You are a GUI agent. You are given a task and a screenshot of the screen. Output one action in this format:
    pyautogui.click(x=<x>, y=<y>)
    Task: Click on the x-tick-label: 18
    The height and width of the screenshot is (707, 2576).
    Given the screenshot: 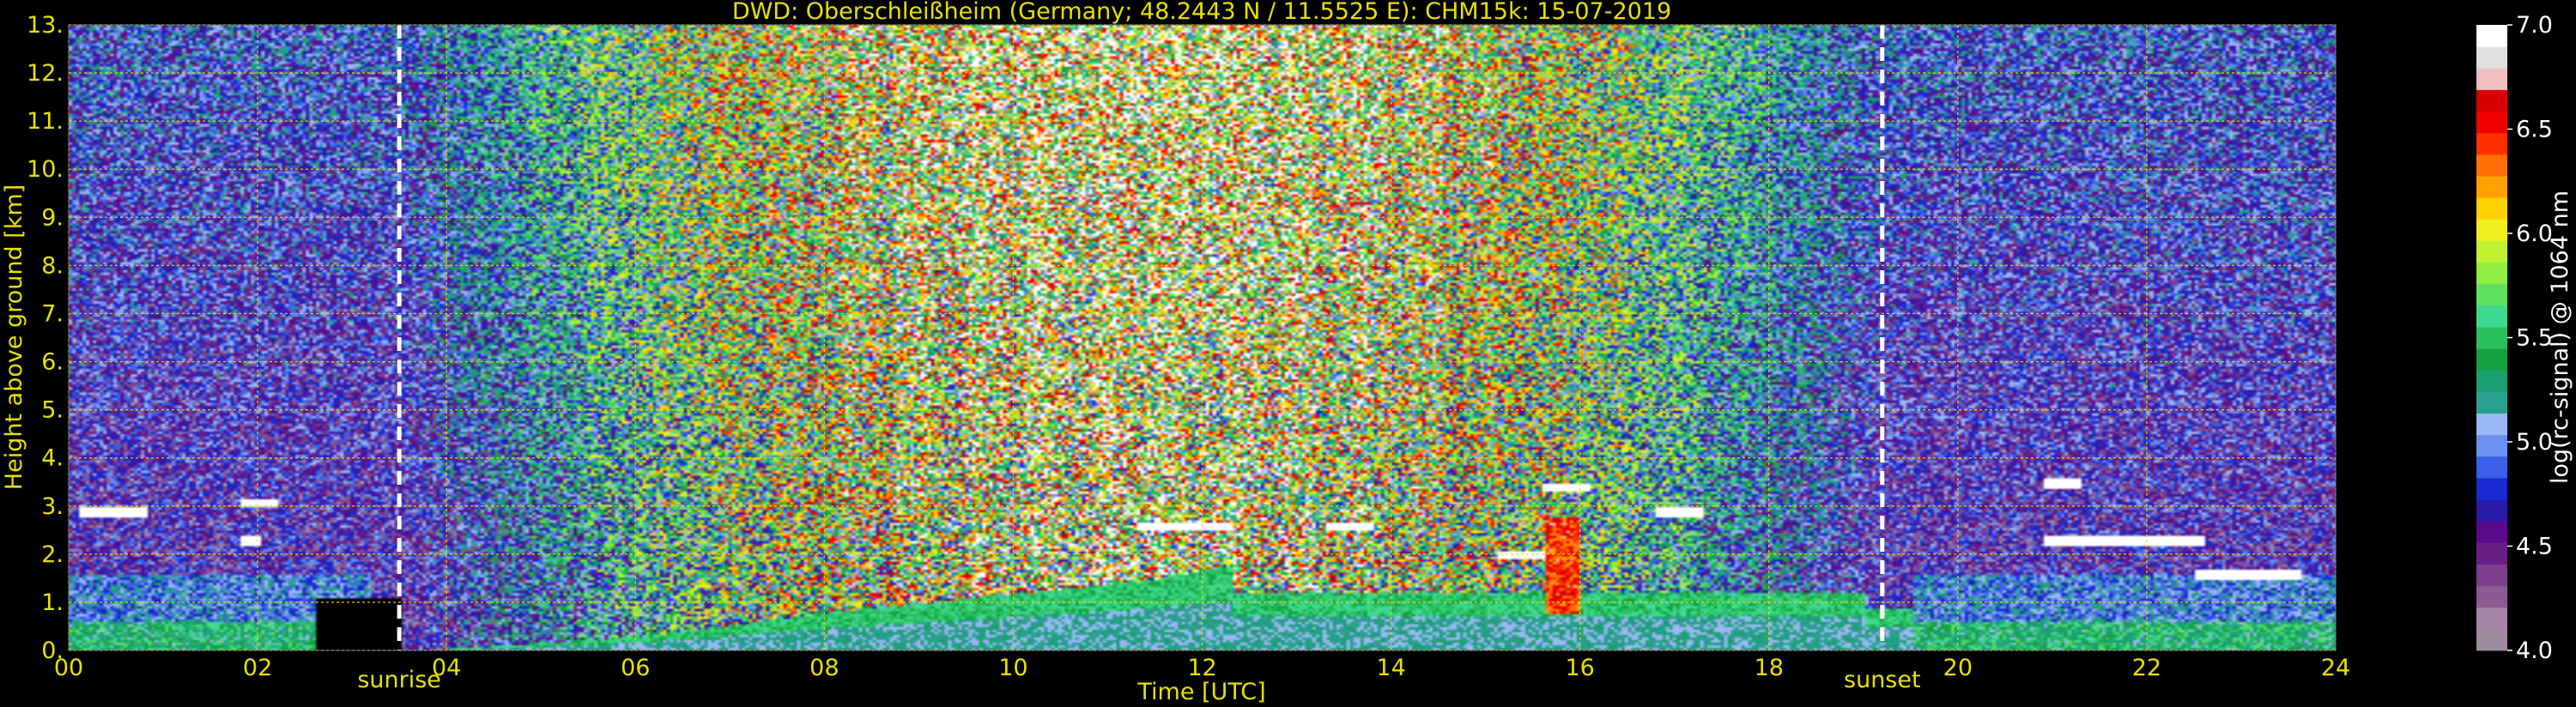 What is the action you would take?
    pyautogui.click(x=1769, y=668)
    